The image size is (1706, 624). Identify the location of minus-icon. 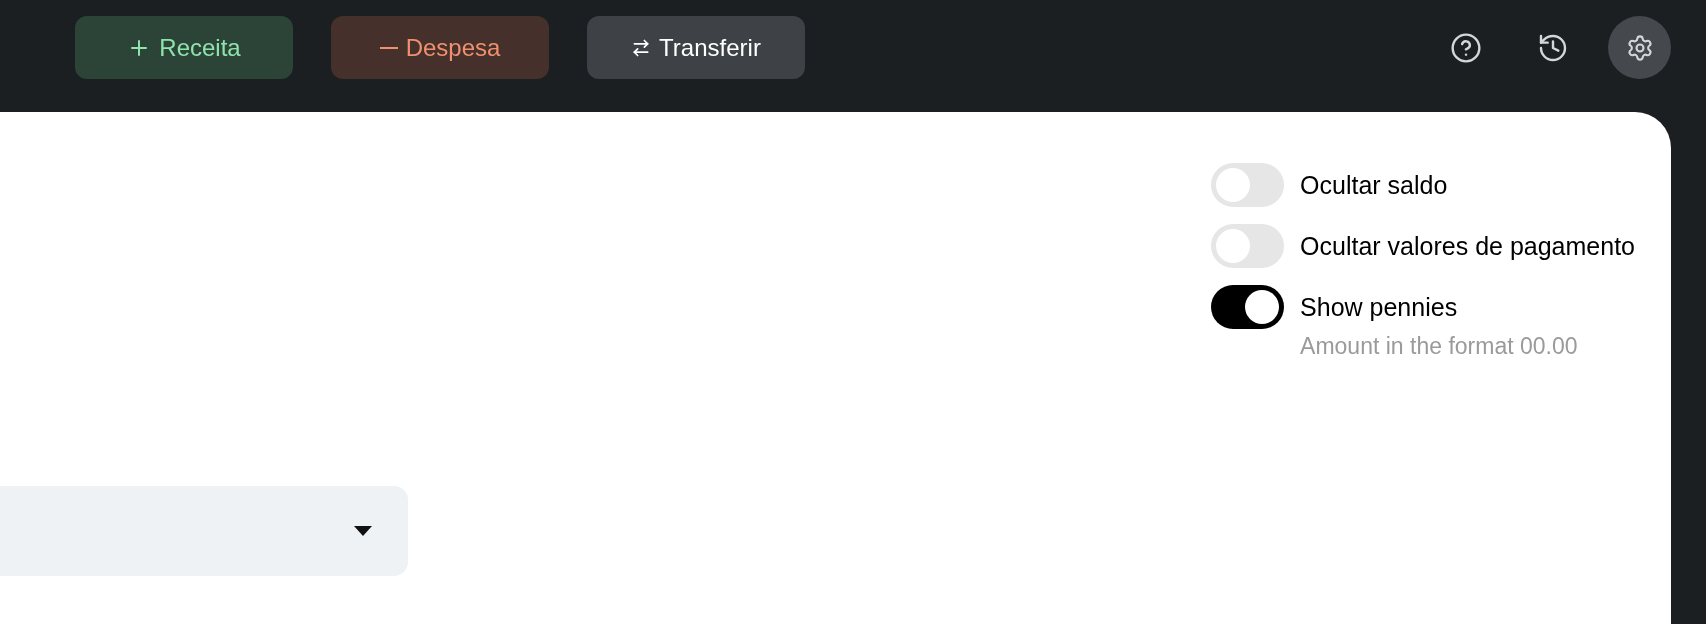
(388, 47).